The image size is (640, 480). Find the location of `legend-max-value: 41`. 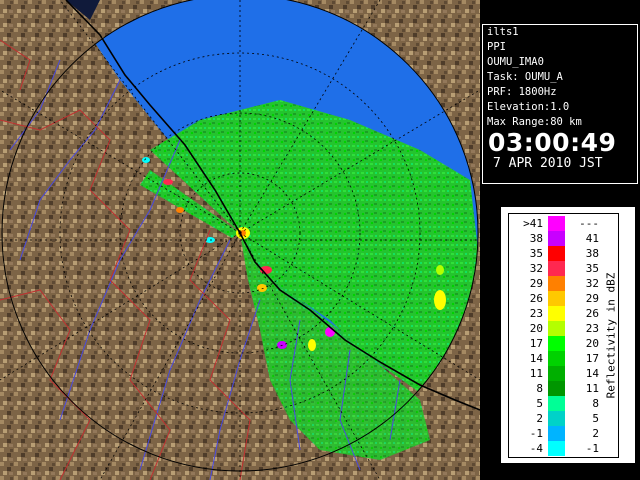

legend-max-value: 41 is located at coordinates (592, 238).